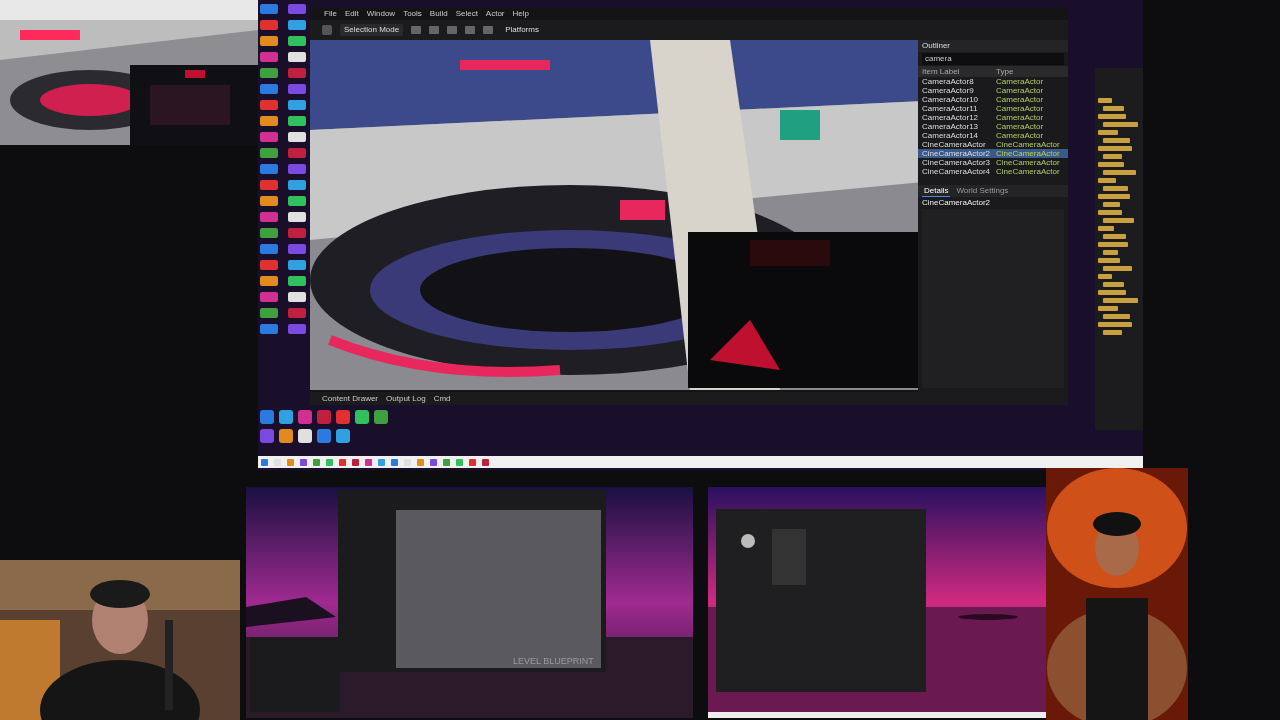  Describe the element at coordinates (993, 99) in the screenshot. I see `outliner-row: CameraActor10 CameraActor` at that location.